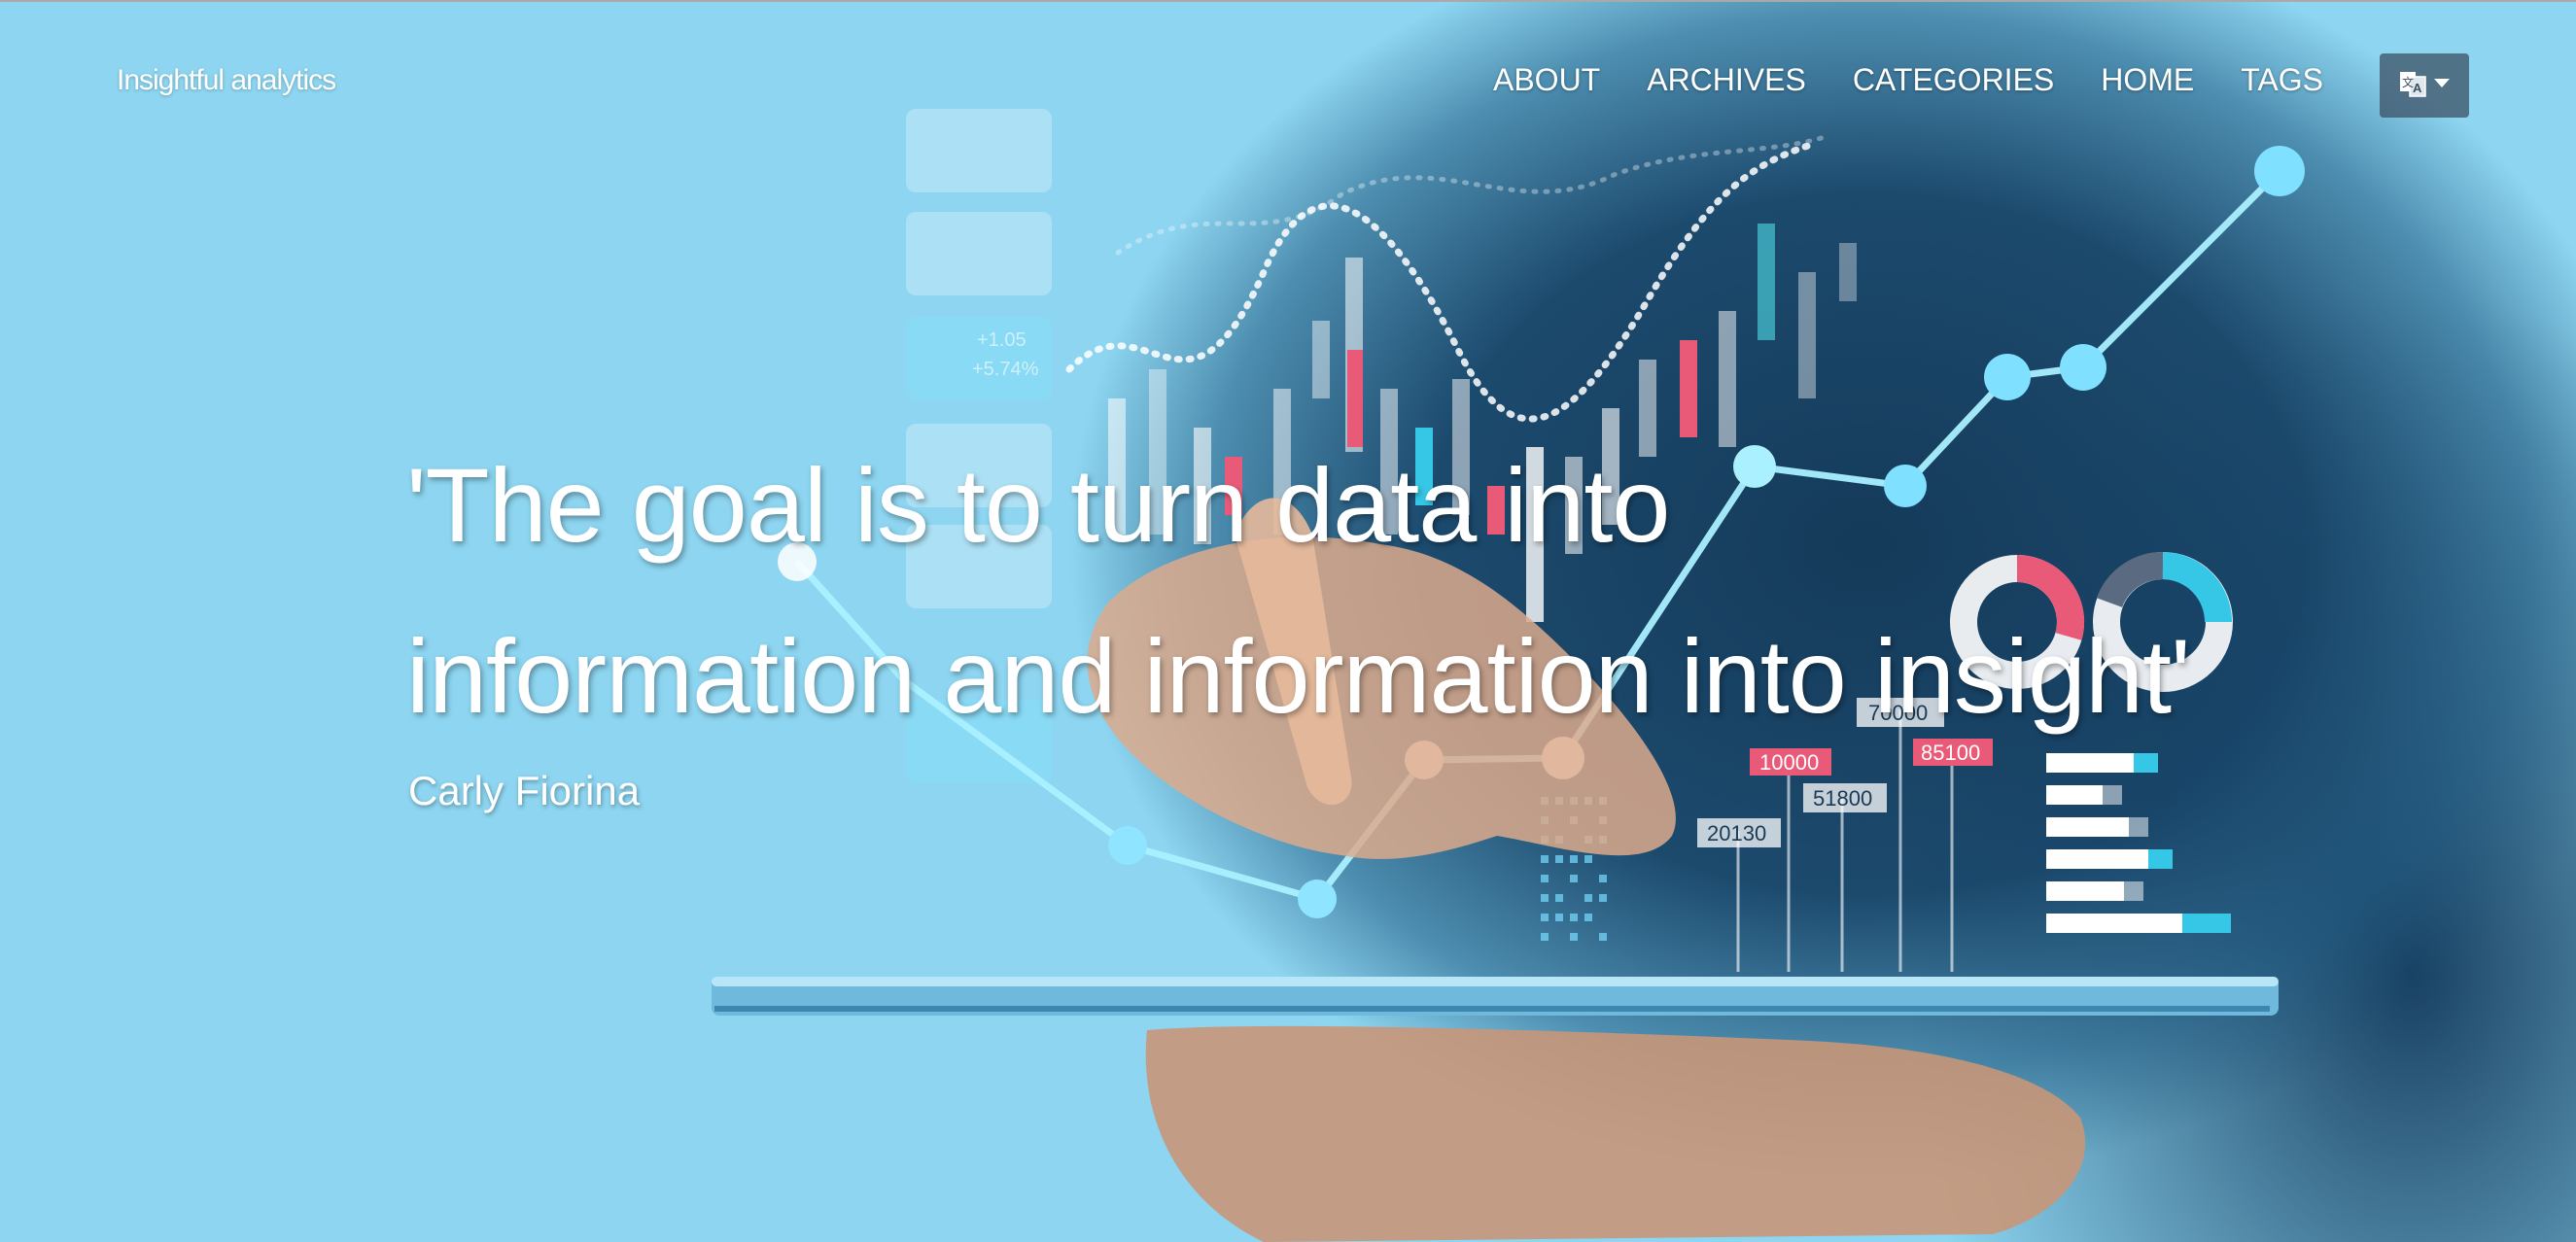  I want to click on quote-line-1: 'The goal is to turn data into, so click(1038, 505).